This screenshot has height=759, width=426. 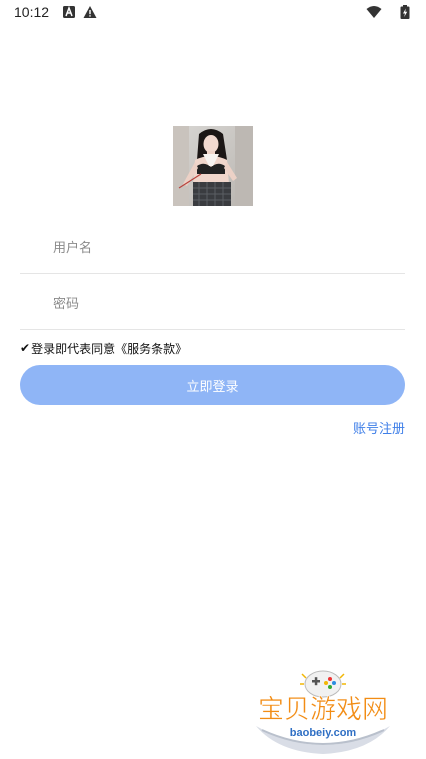 I want to click on agreement: ✔ 登录即代表同意《服务条款》, so click(x=103, y=348).